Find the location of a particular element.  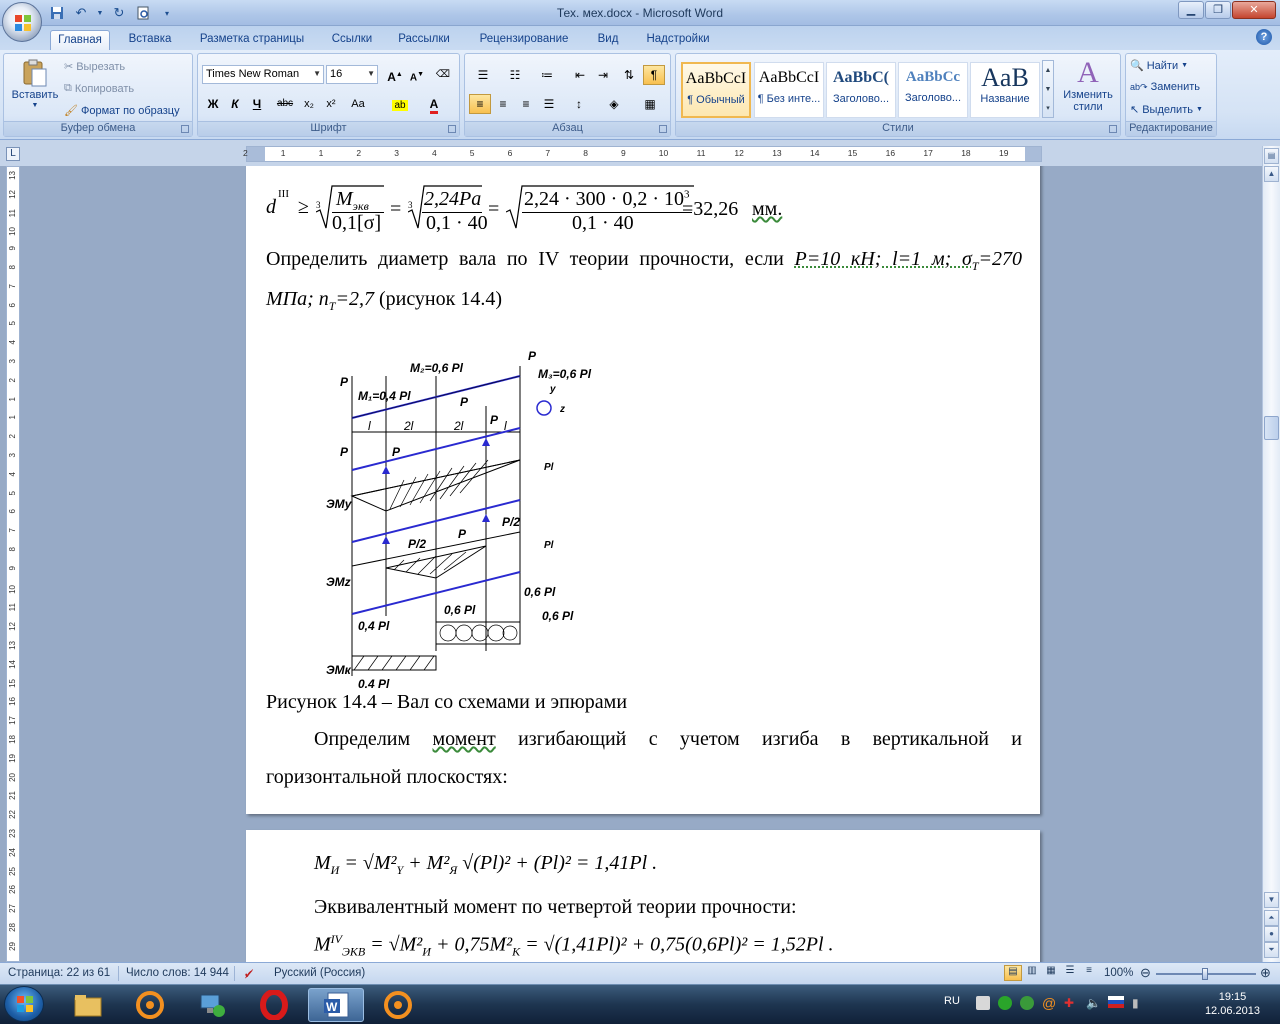

zoom-in-icon: ⊕ is located at coordinates (1265, 973).